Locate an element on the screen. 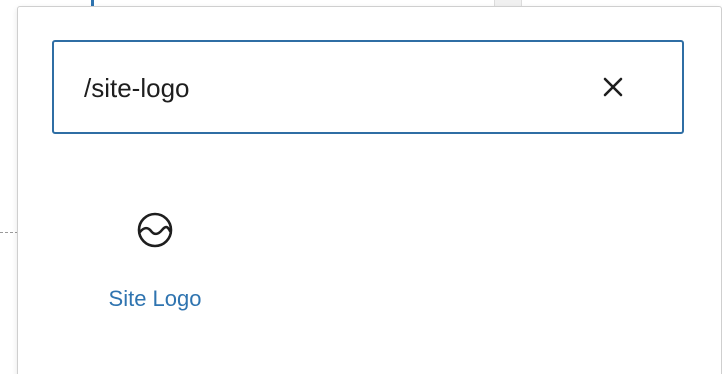 Image resolution: width=722 pixels, height=374 pixels. close-icon is located at coordinates (613, 87).